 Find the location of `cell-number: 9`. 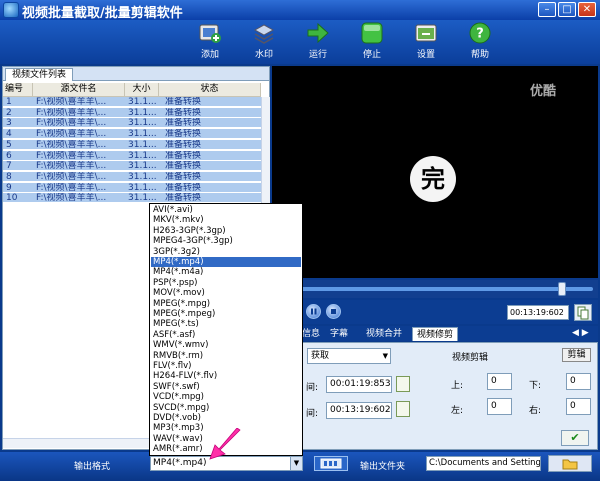

cell-number: 9 is located at coordinates (9, 187).